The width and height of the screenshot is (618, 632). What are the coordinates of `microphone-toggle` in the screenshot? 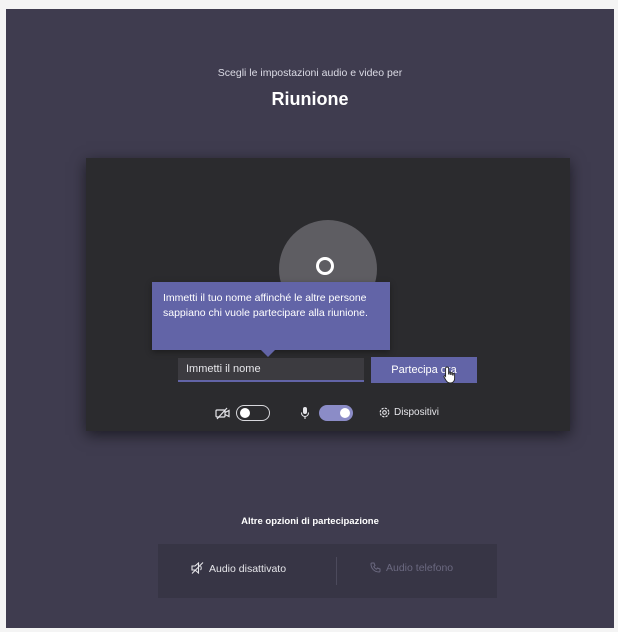 It's located at (336, 413).